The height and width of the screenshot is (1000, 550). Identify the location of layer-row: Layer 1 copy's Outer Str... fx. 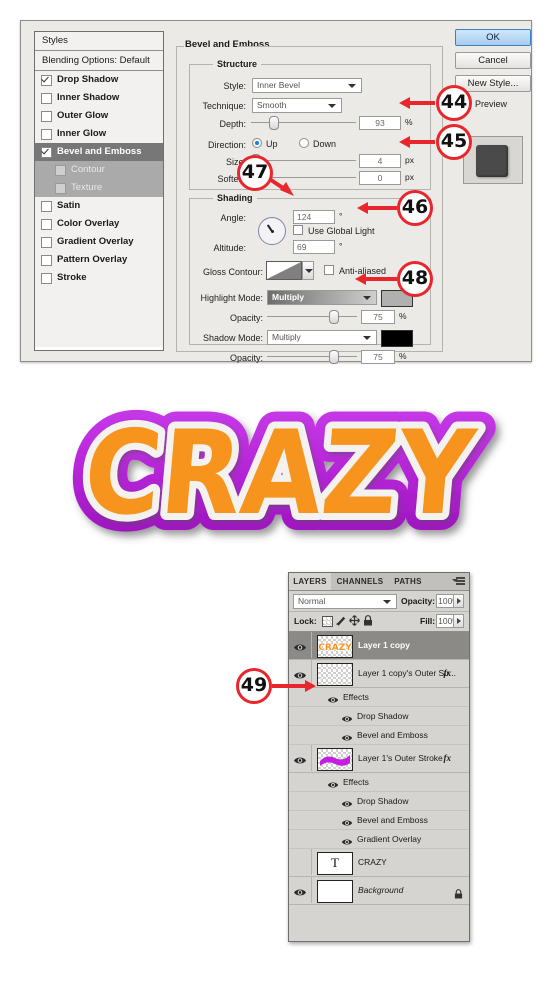
(379, 674).